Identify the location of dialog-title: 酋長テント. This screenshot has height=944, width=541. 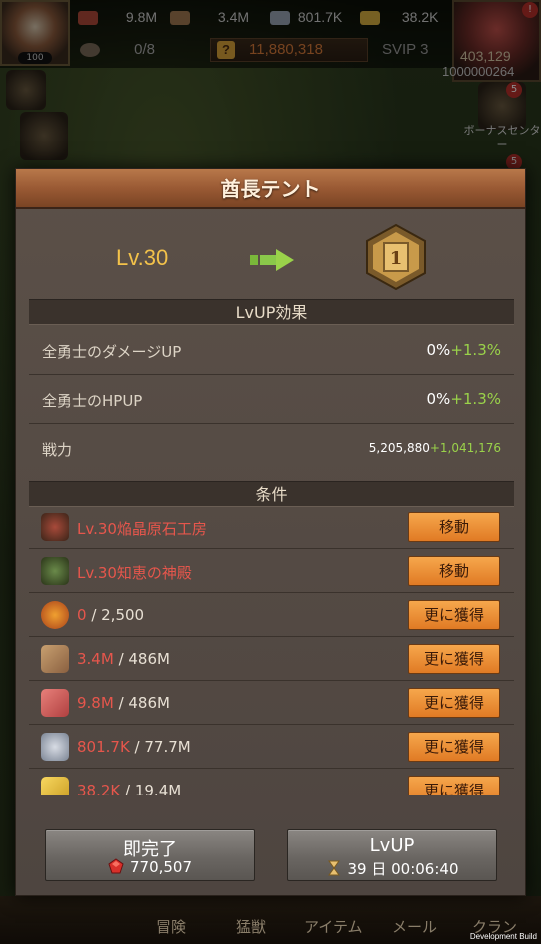
(270, 189).